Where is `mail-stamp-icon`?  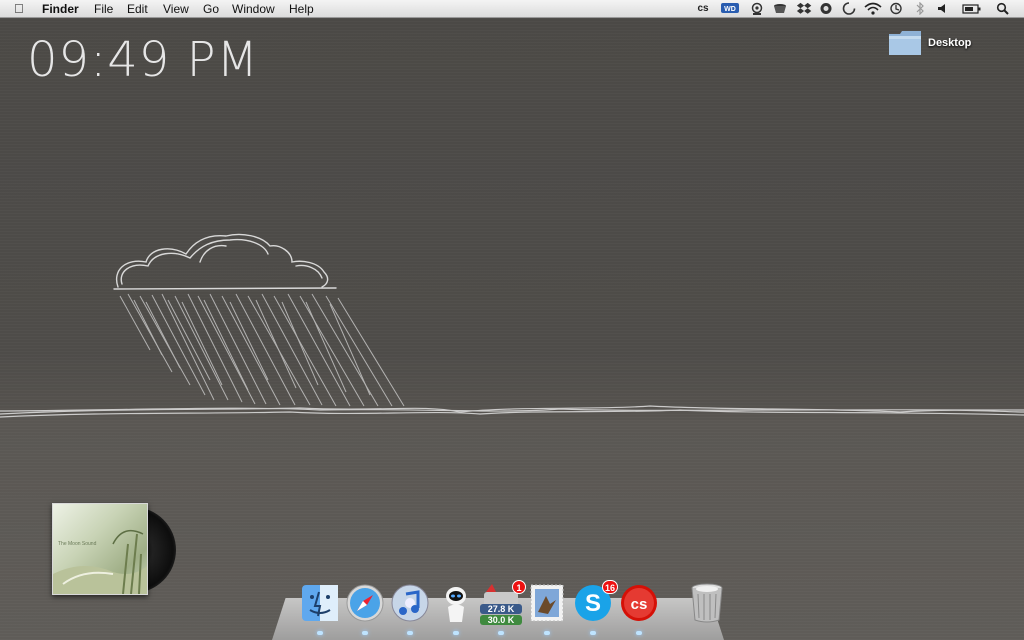
mail-stamp-icon is located at coordinates (547, 603).